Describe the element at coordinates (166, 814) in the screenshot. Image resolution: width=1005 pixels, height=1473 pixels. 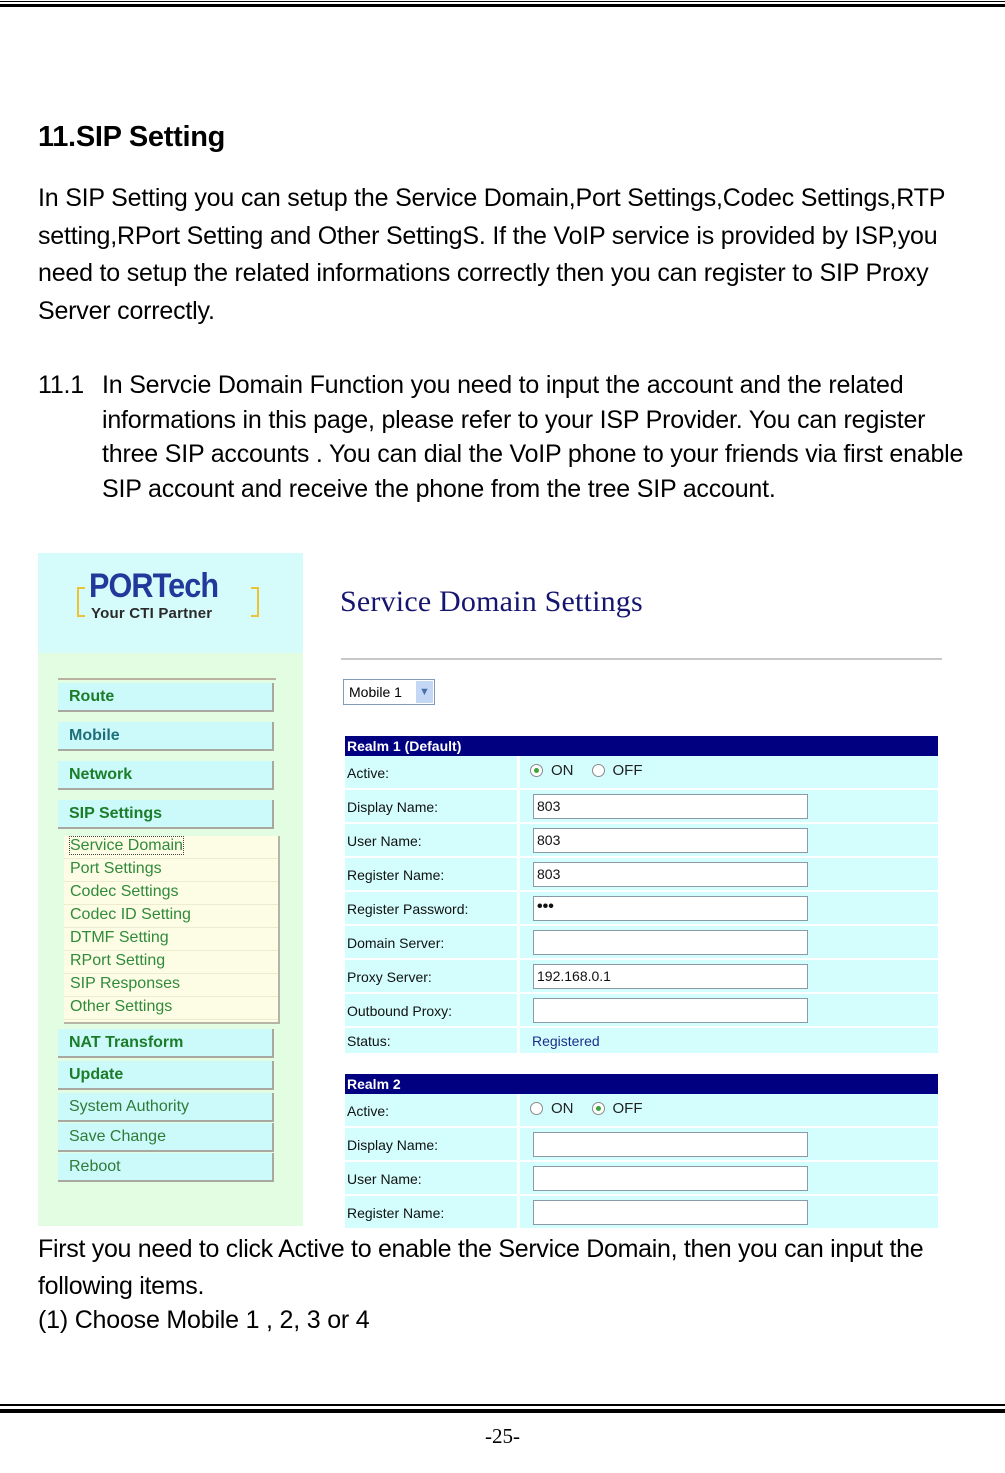
I see `nav-sip-settings: SIP Settings` at that location.